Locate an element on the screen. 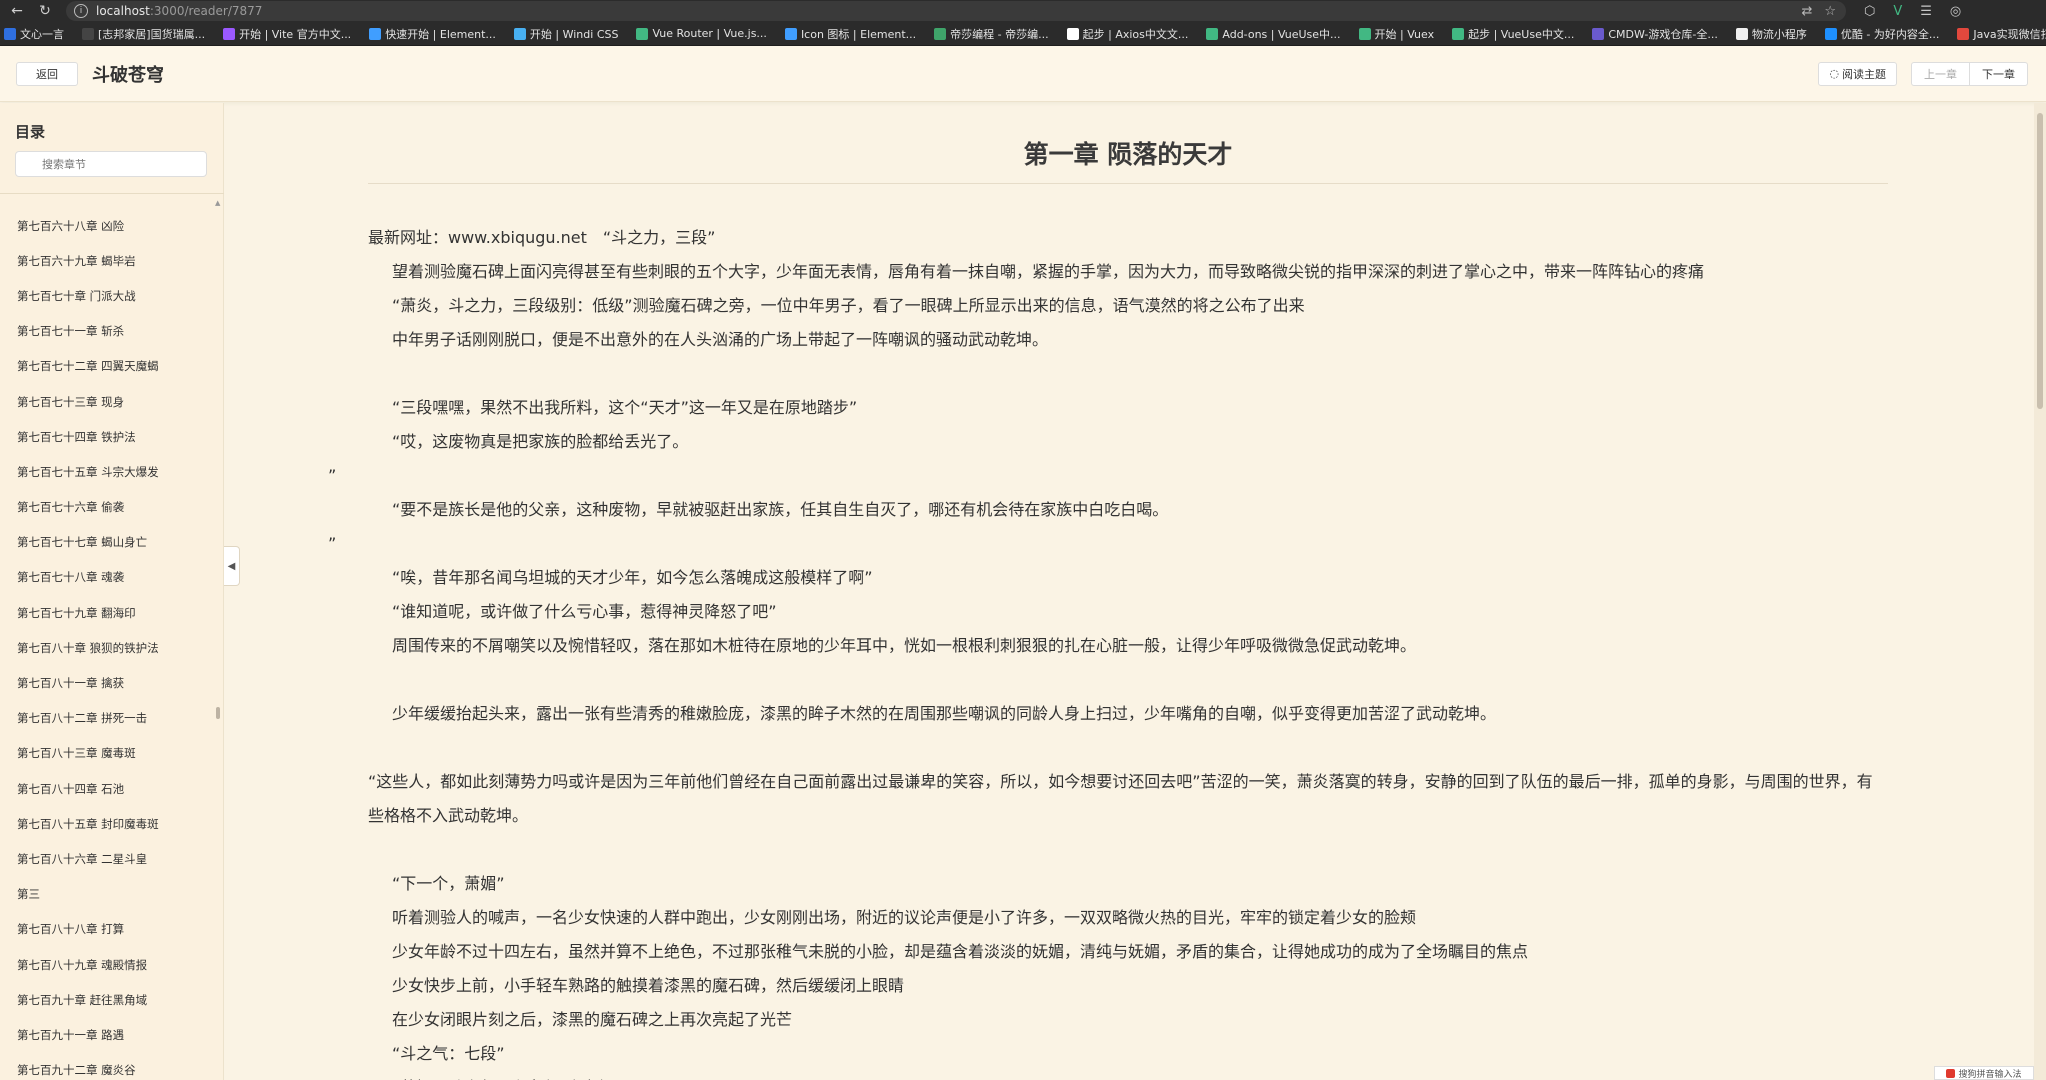  toc-item: 第七百七十三章 现身 is located at coordinates (106, 401).